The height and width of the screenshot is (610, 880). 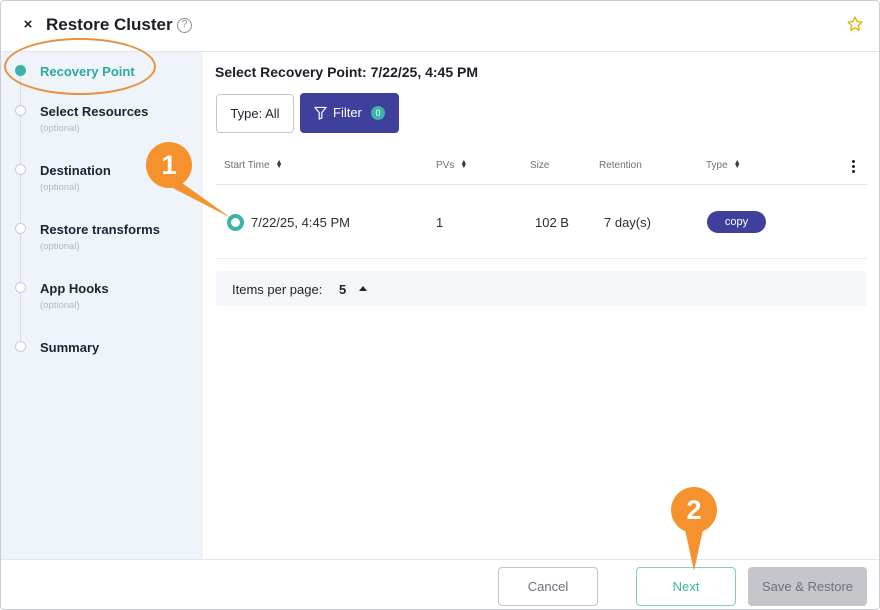 What do you see at coordinates (694, 529) in the screenshot?
I see `callout-marker-2: 2` at bounding box center [694, 529].